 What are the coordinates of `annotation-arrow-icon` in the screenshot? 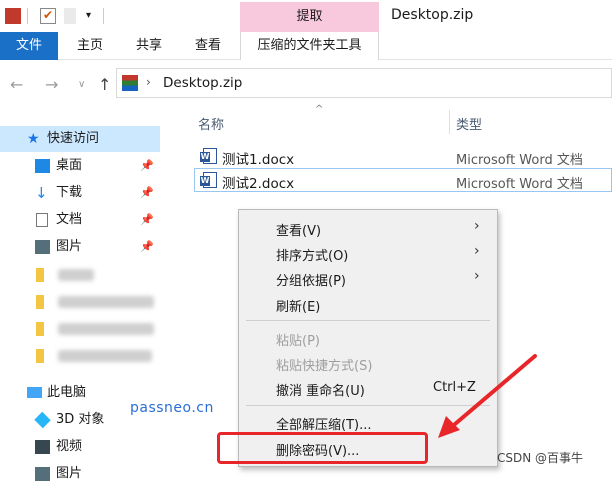 It's located at (487, 396).